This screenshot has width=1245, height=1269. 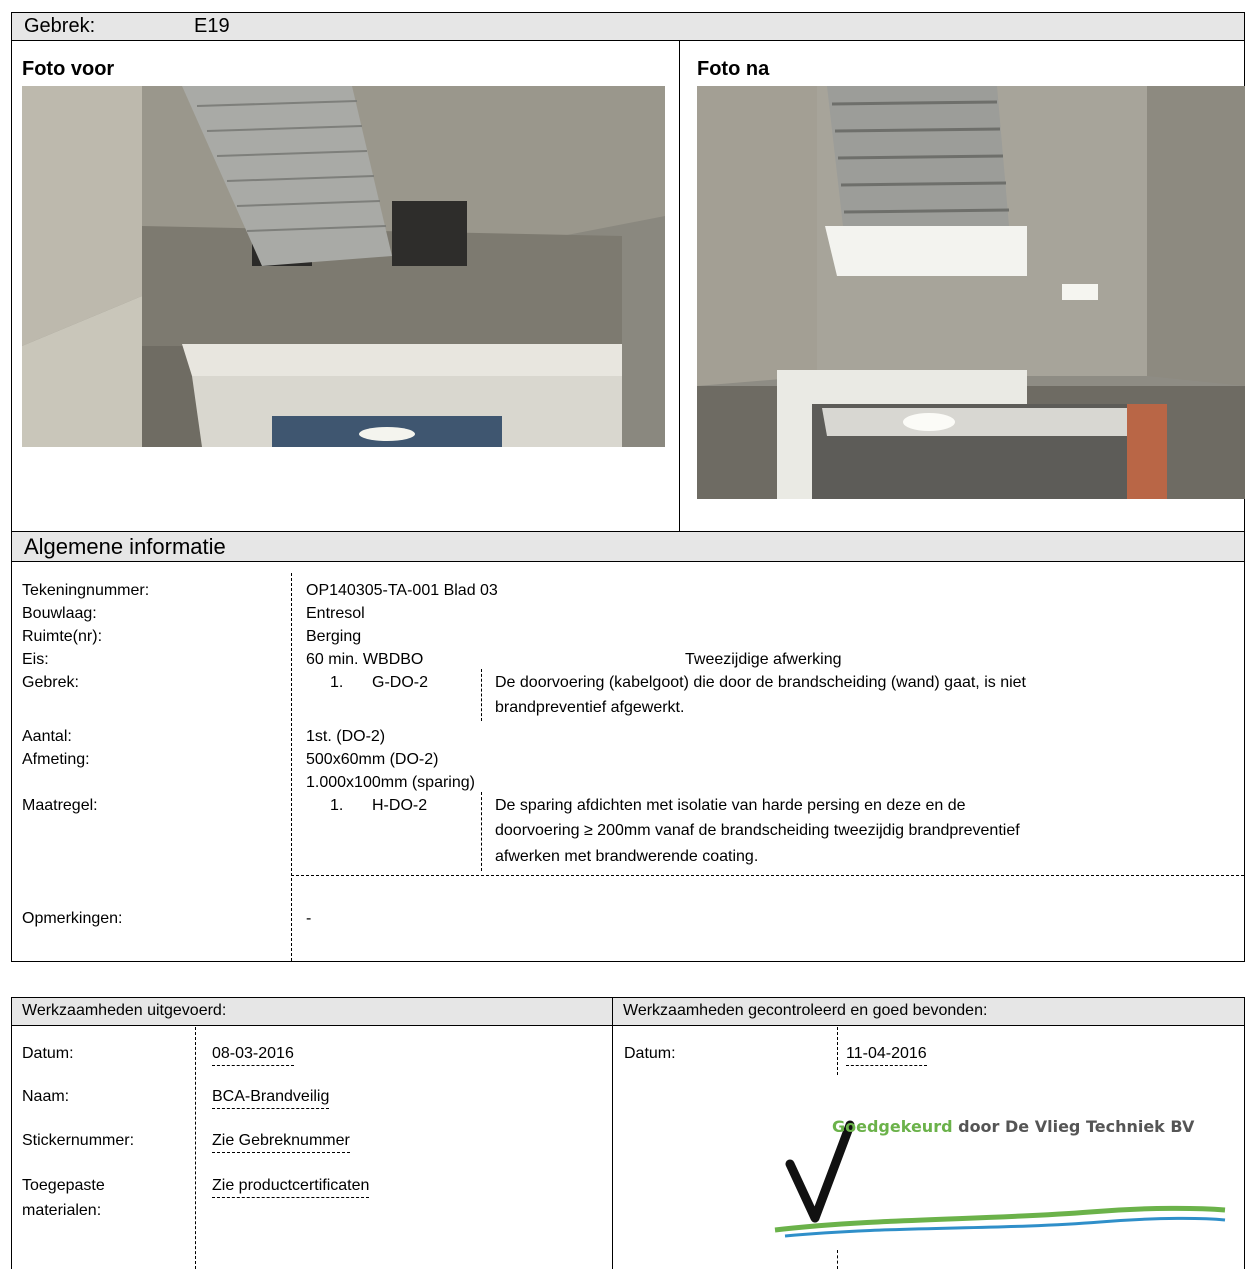 I want to click on bouwlaag-value: Entresol, so click(x=335, y=613).